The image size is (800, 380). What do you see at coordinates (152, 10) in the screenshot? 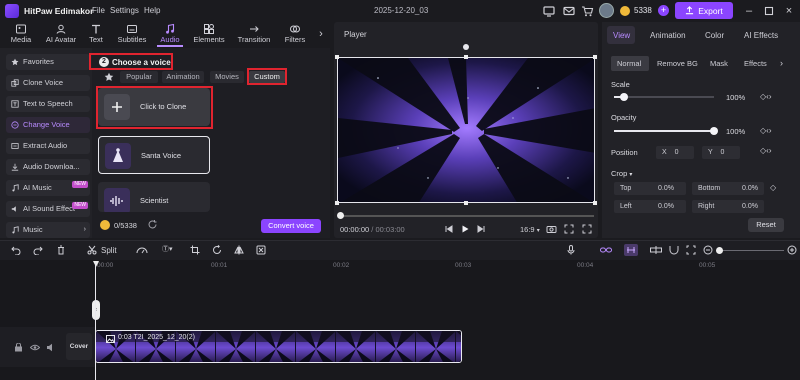
I see `menu-help: Help` at bounding box center [152, 10].